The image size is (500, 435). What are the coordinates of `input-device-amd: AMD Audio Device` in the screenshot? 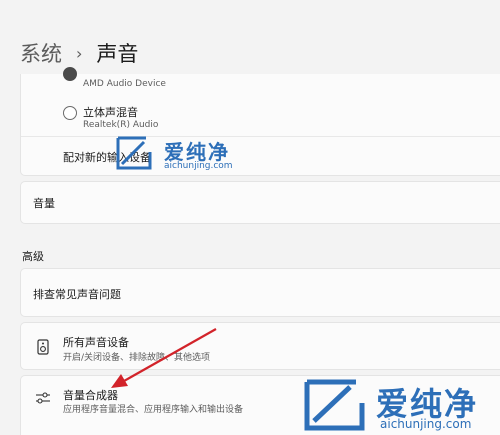 It's located at (260, 84).